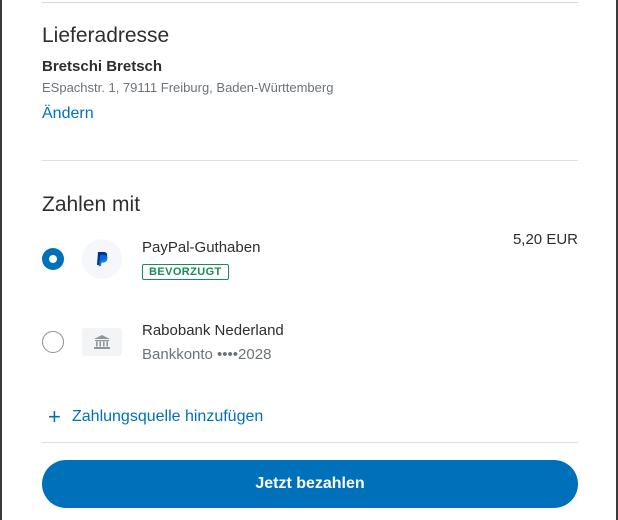 This screenshot has height=520, width=618. What do you see at coordinates (310, 2) in the screenshot?
I see `top-divider` at bounding box center [310, 2].